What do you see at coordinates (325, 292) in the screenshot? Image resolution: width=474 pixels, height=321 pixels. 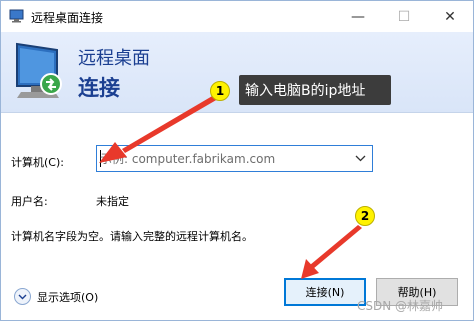 I see `connect-button: 连接(N)` at bounding box center [325, 292].